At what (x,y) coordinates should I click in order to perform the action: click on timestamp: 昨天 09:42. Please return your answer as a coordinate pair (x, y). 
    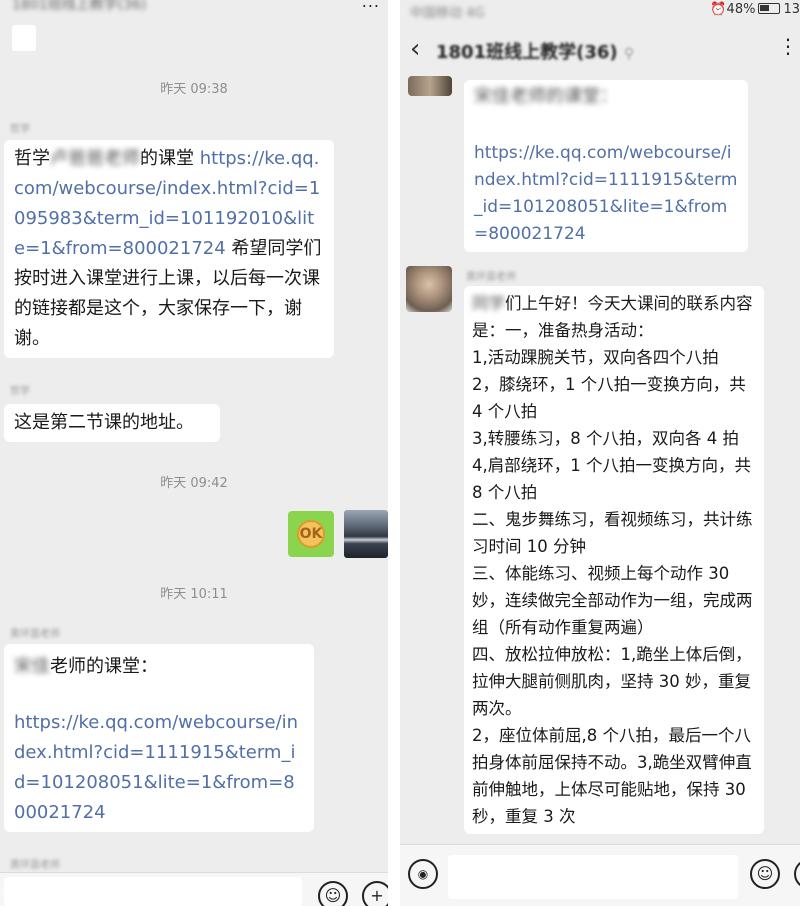
    Looking at the image, I should click on (194, 483).